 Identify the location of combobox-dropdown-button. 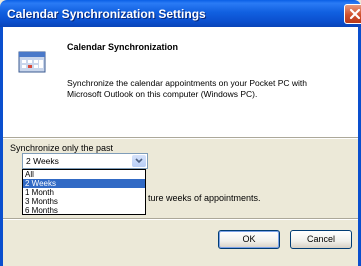
(139, 161).